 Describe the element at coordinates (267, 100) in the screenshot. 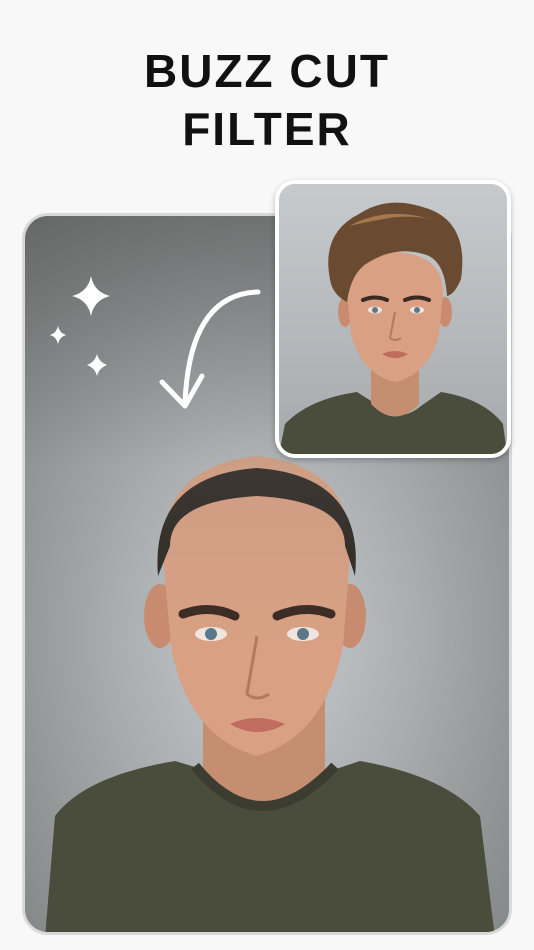

I see `page-title: BUZZ CUT FILTER` at that location.